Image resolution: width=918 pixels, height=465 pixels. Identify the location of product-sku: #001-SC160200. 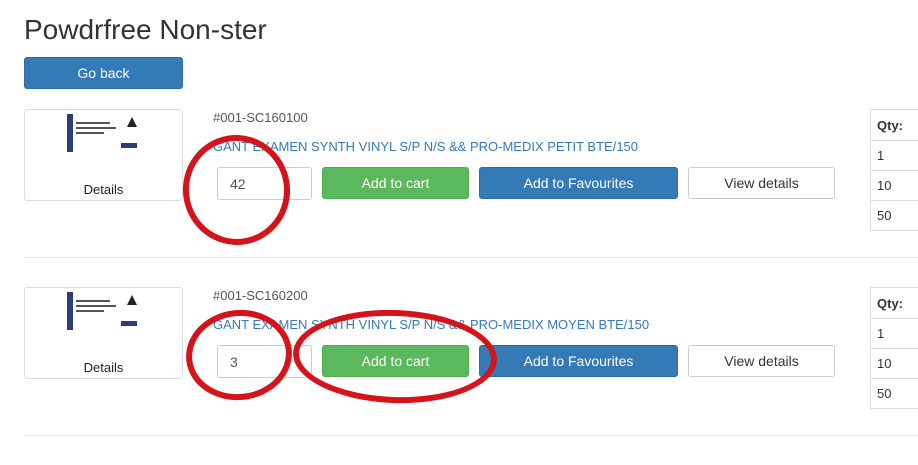
(260, 295).